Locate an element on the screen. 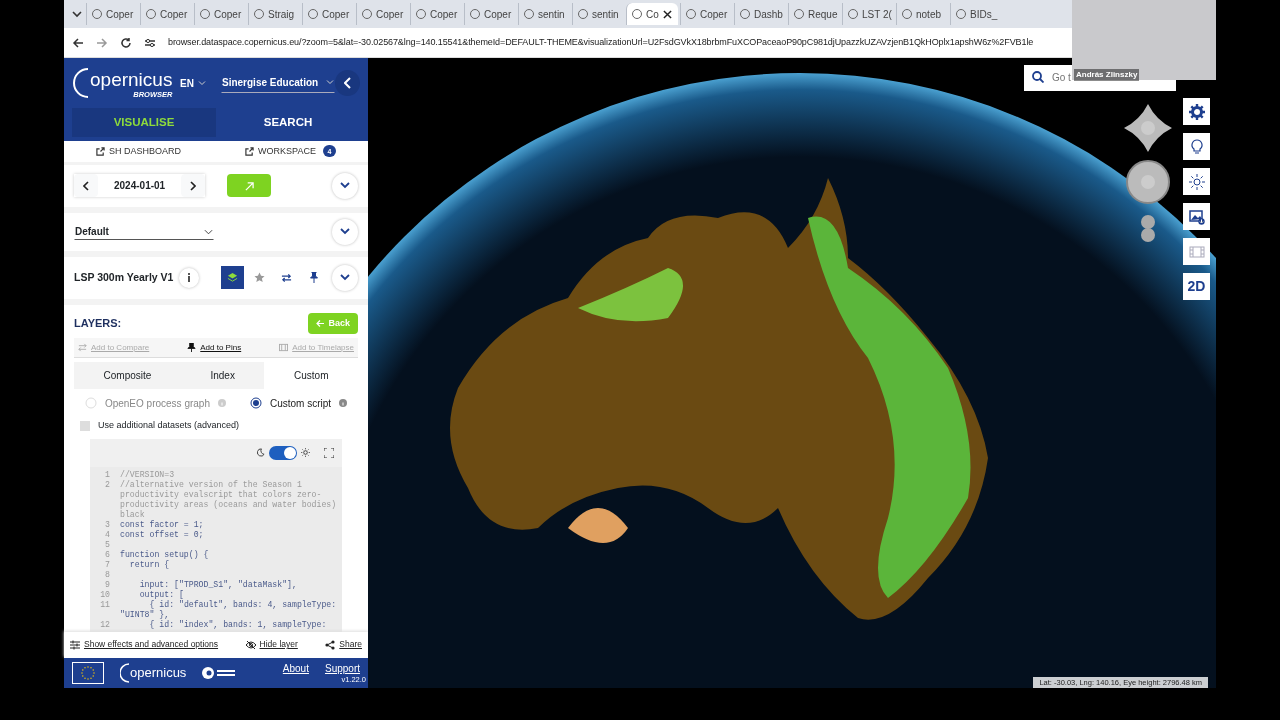 The width and height of the screenshot is (1280, 720). browser-tab: Straig is located at coordinates (274, 14).